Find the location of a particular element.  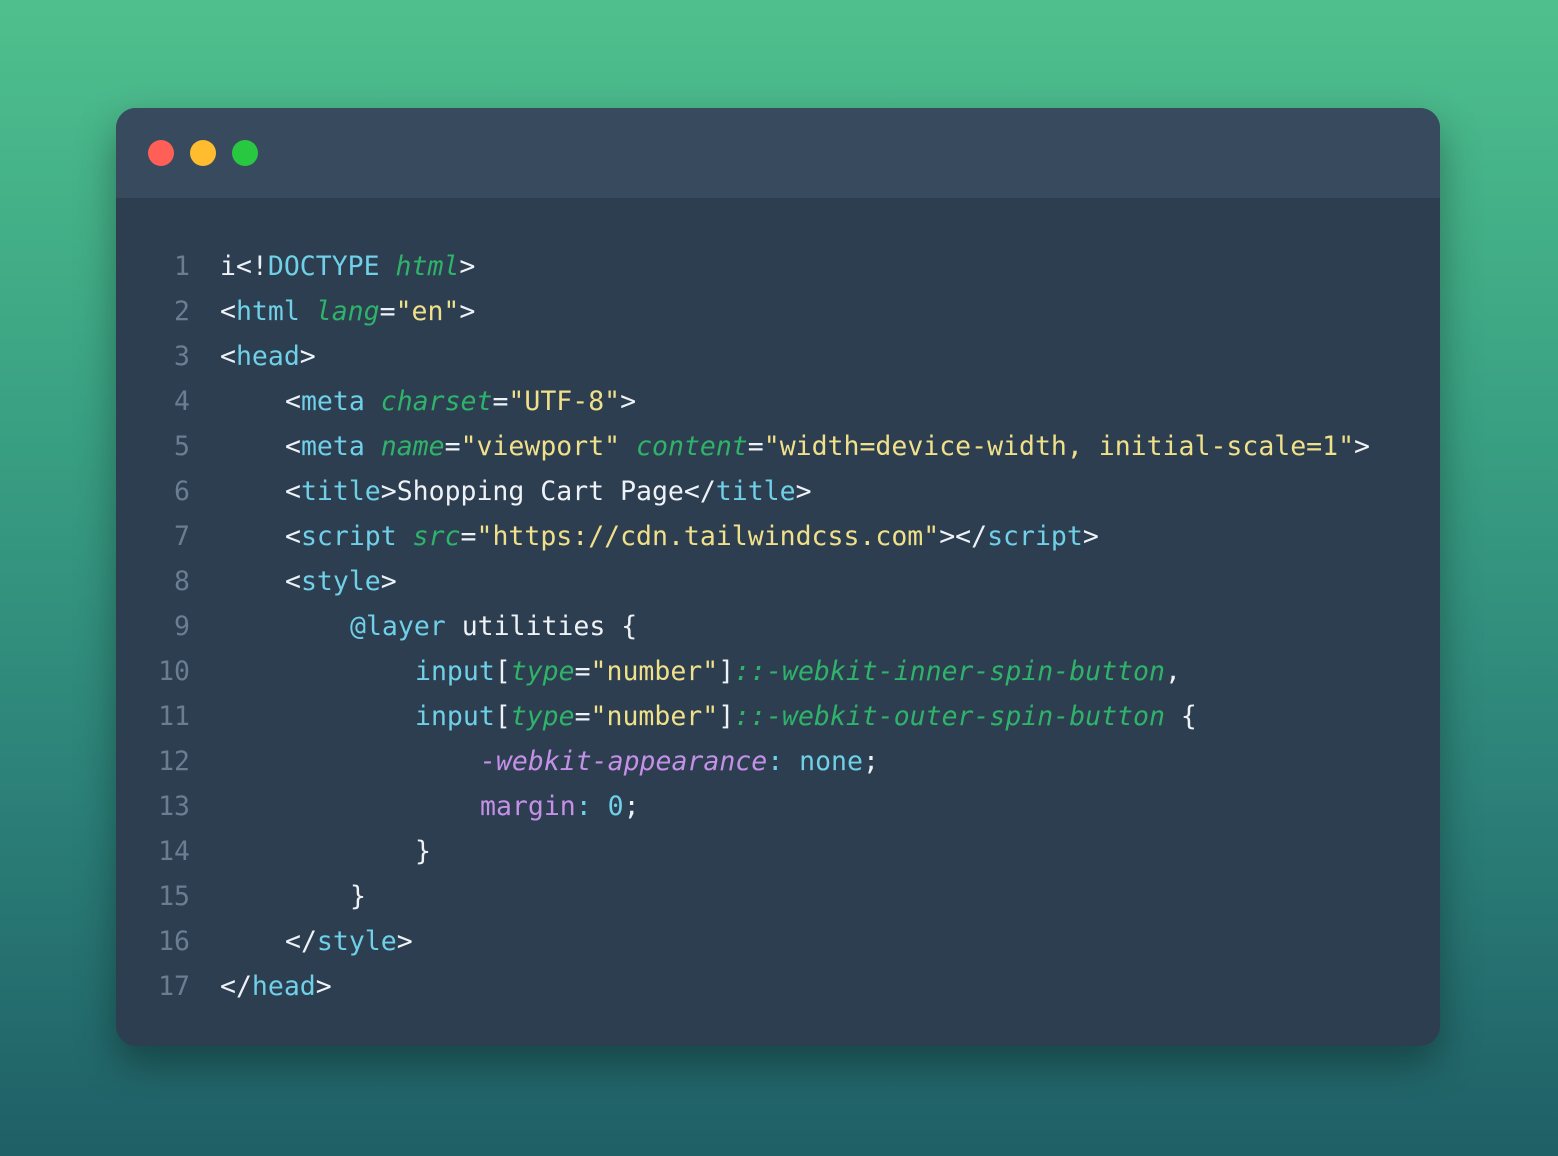

line-number: 7 is located at coordinates (182, 536).